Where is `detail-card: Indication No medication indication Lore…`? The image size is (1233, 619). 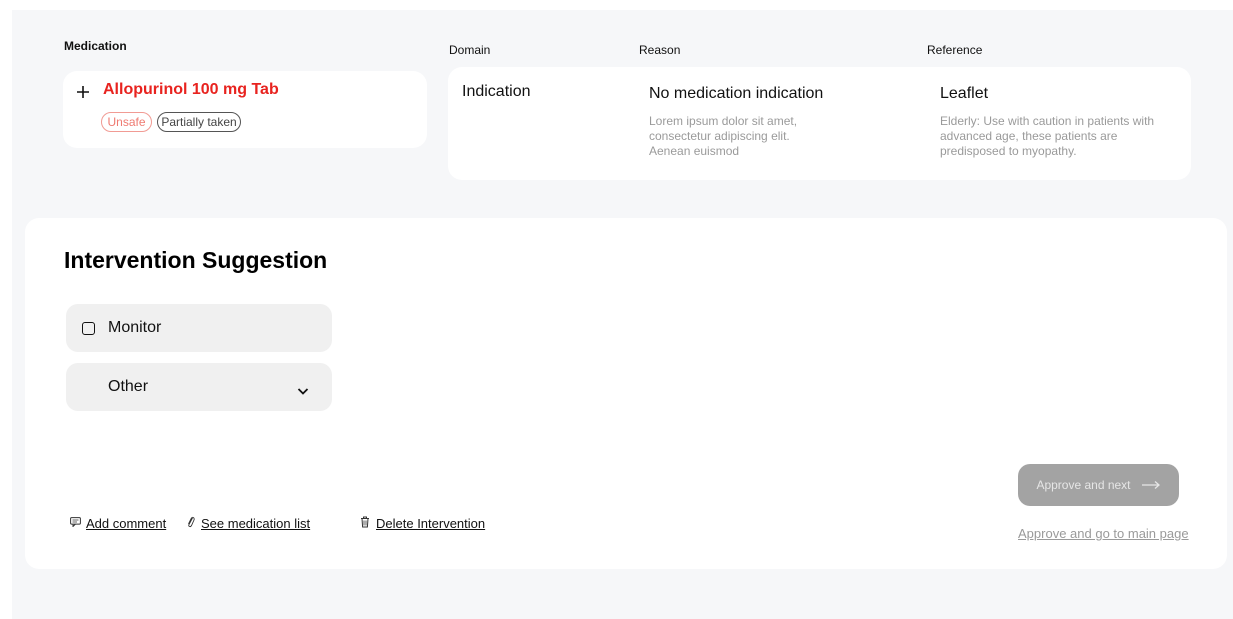 detail-card: Indication No medication indication Lore… is located at coordinates (819, 123).